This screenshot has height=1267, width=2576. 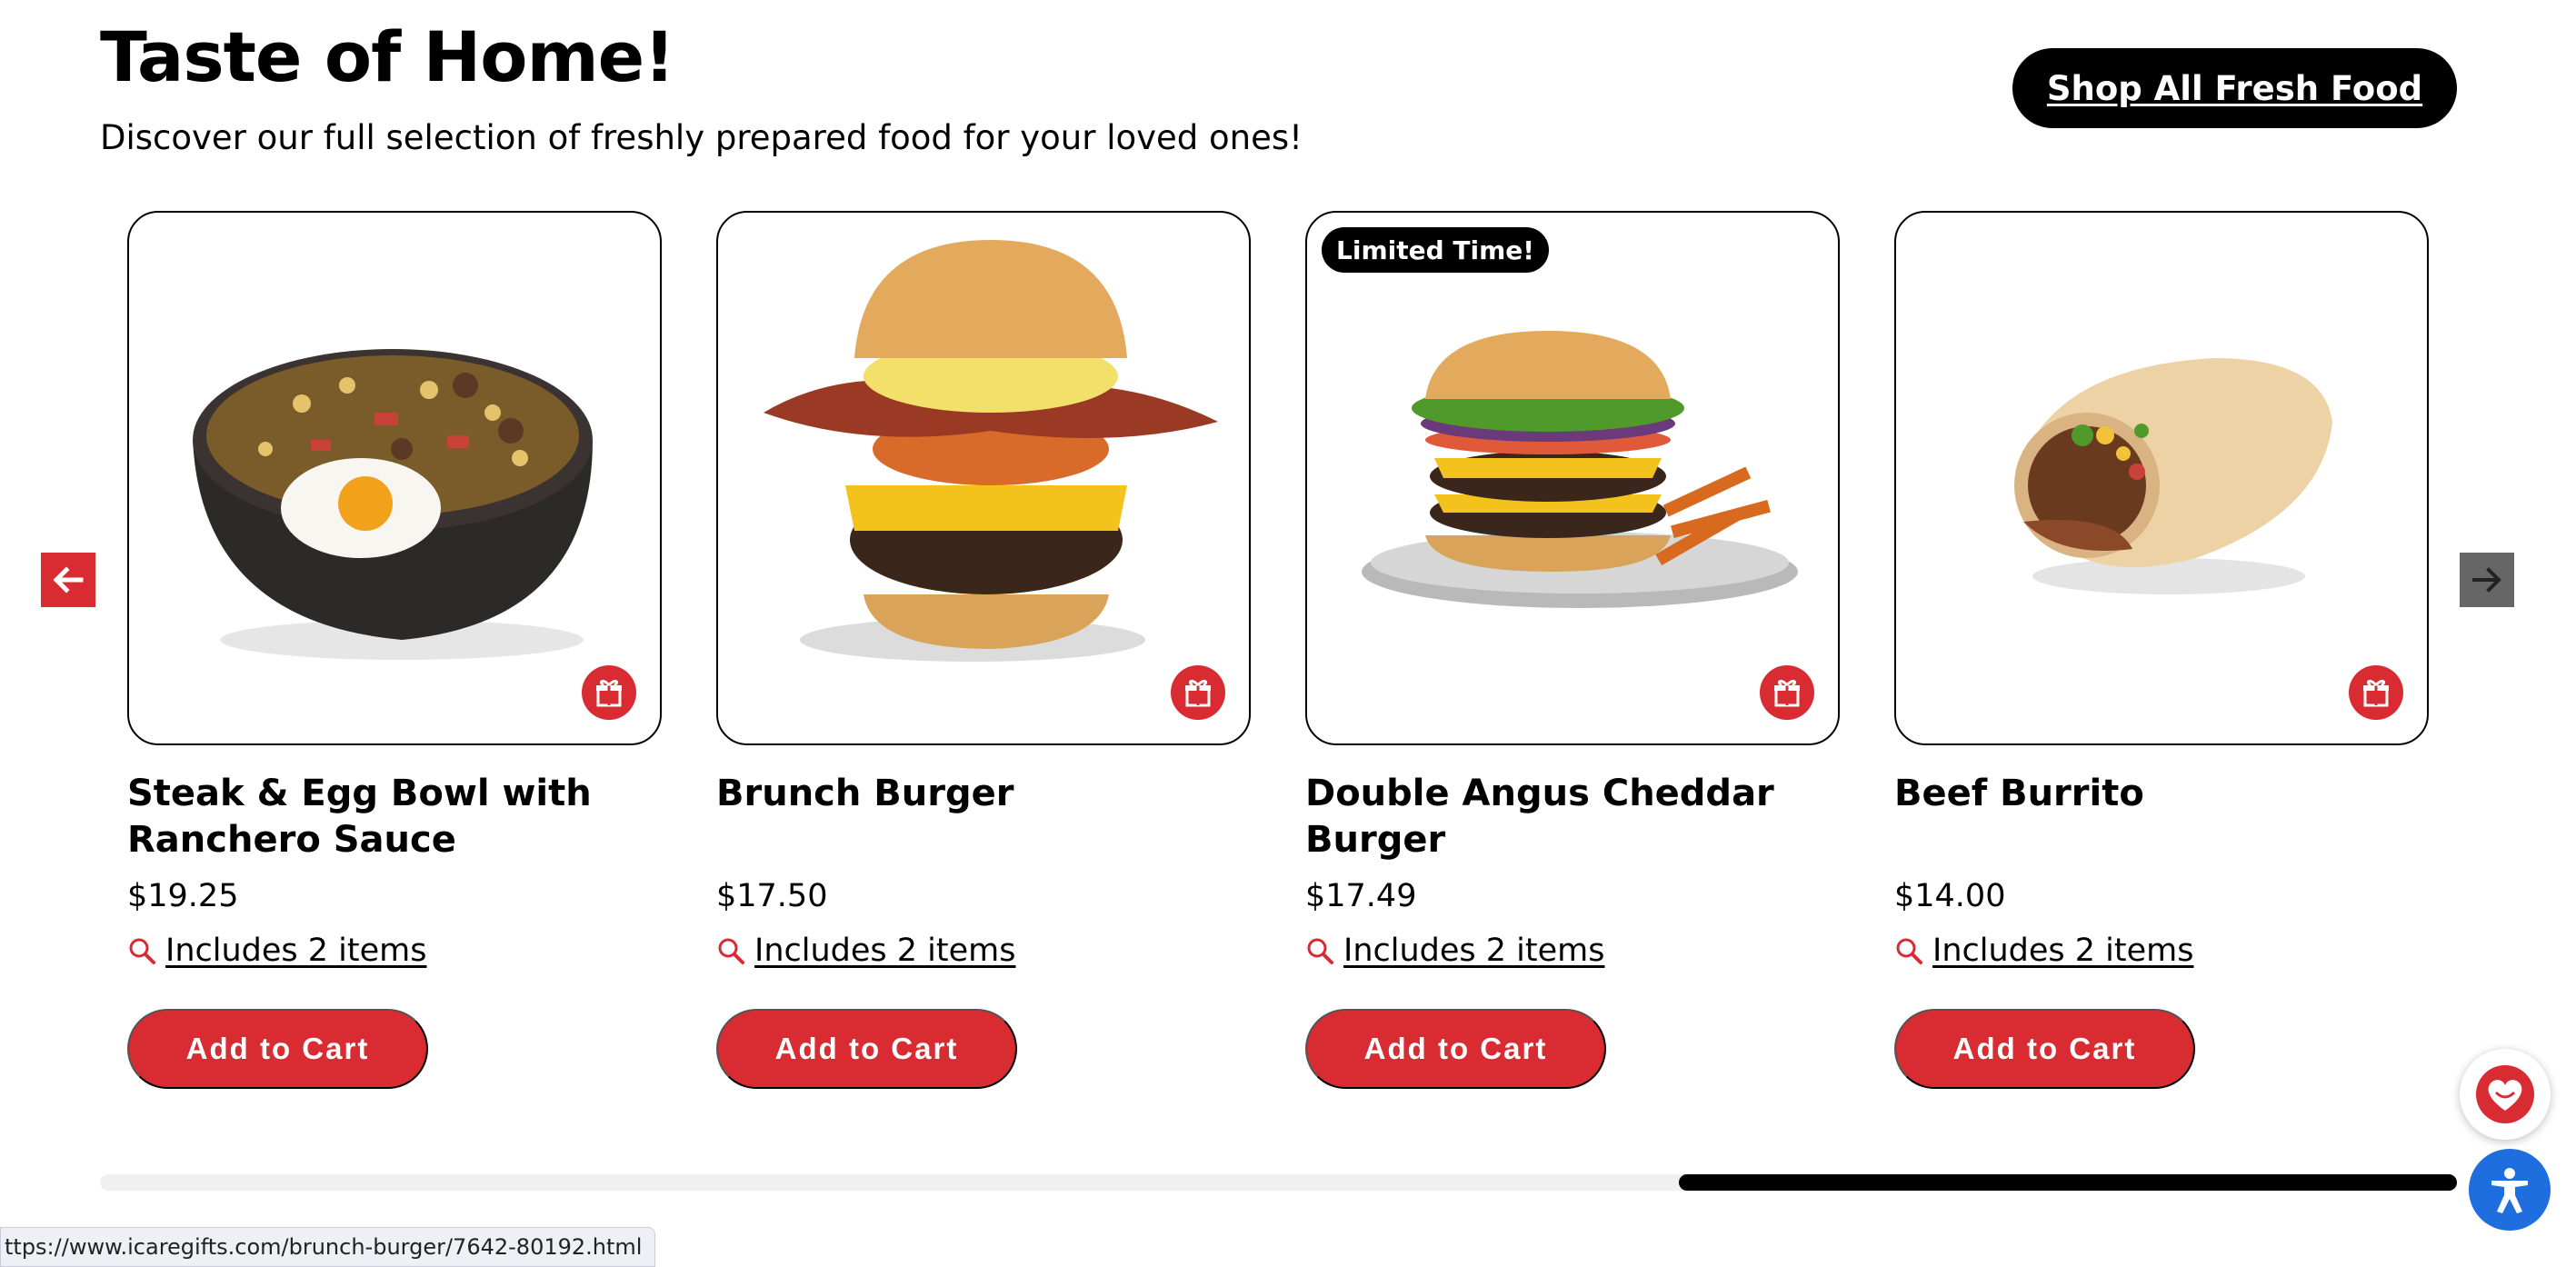 I want to click on heart-icon, so click(x=2505, y=1094).